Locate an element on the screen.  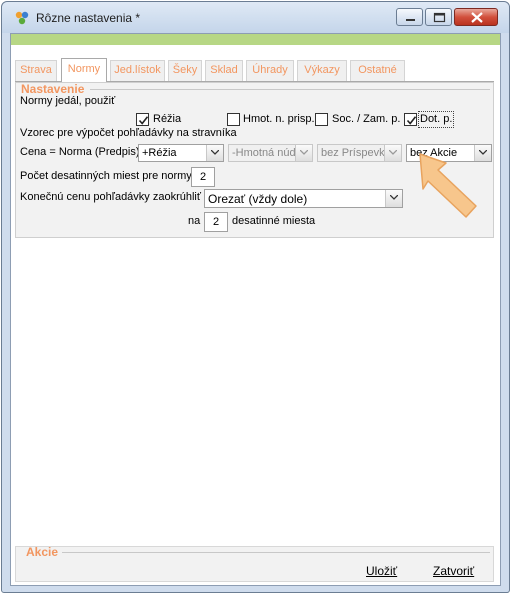
rounding-suffix-label: desatinné miesta is located at coordinates (274, 221).